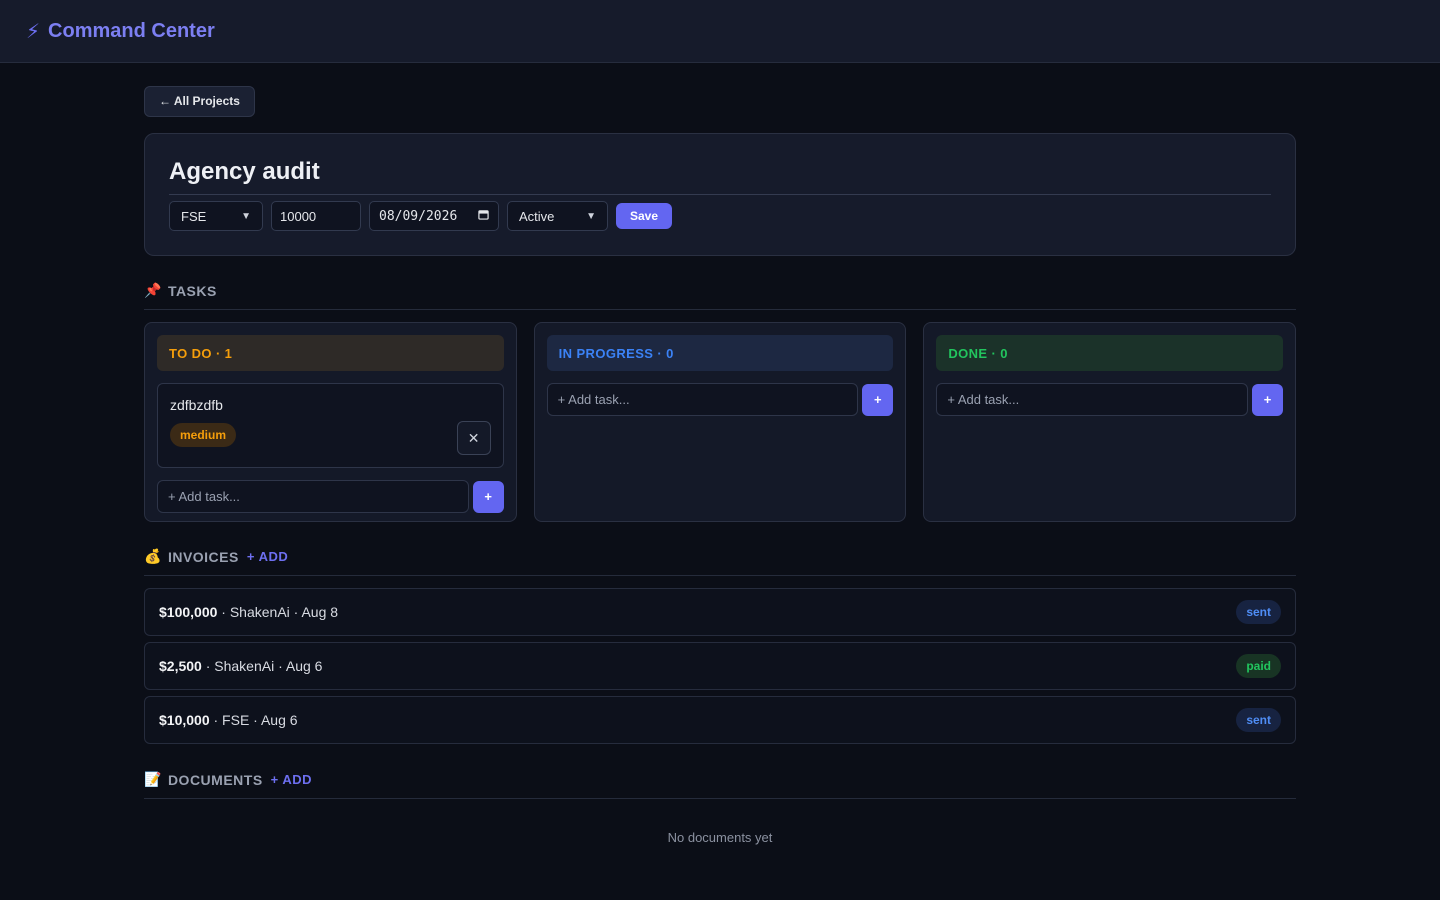 The image size is (1440, 900). What do you see at coordinates (153, 779) in the screenshot?
I see `memo-icon: 📝` at bounding box center [153, 779].